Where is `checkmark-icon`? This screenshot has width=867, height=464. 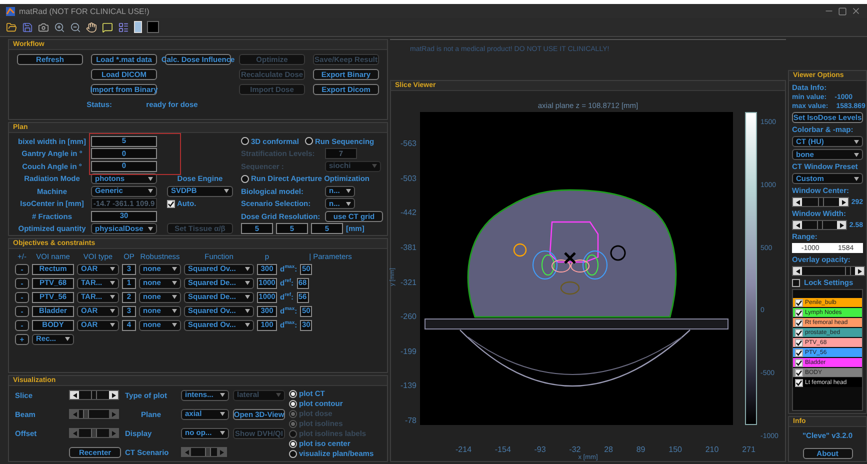 checkmark-icon is located at coordinates (171, 203).